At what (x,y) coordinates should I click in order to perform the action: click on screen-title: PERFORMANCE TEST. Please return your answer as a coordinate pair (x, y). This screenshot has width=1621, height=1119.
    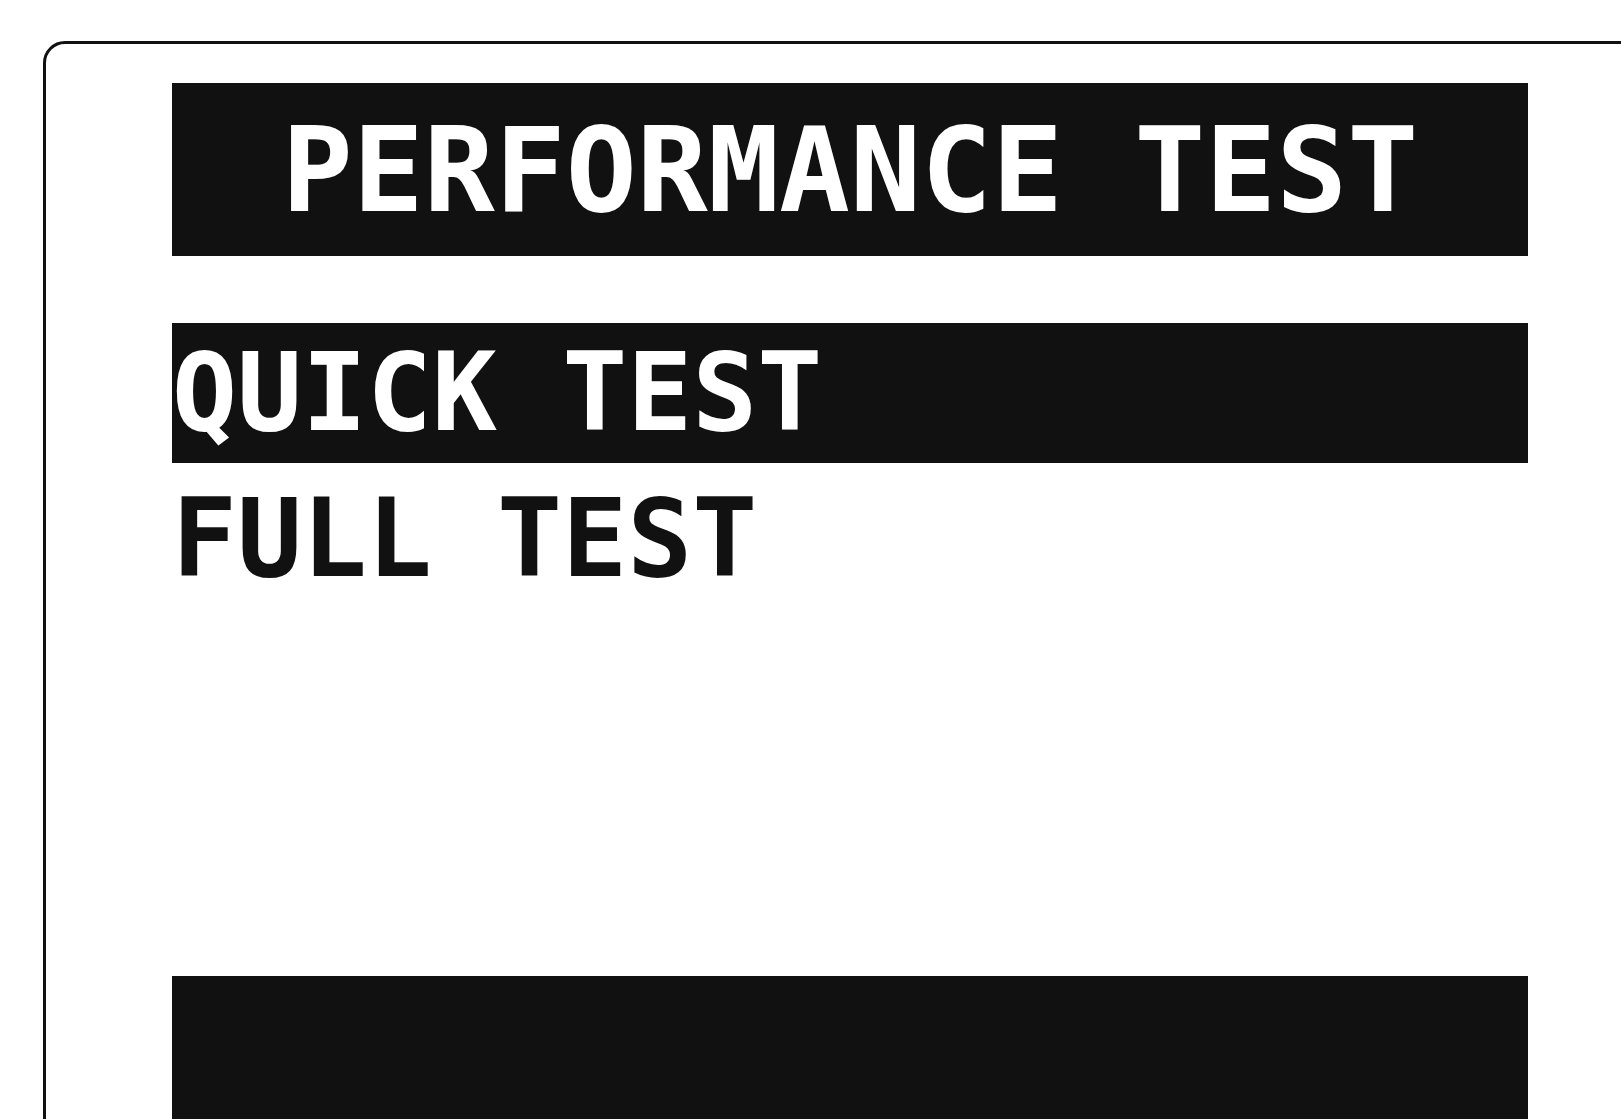
    Looking at the image, I should click on (850, 169).